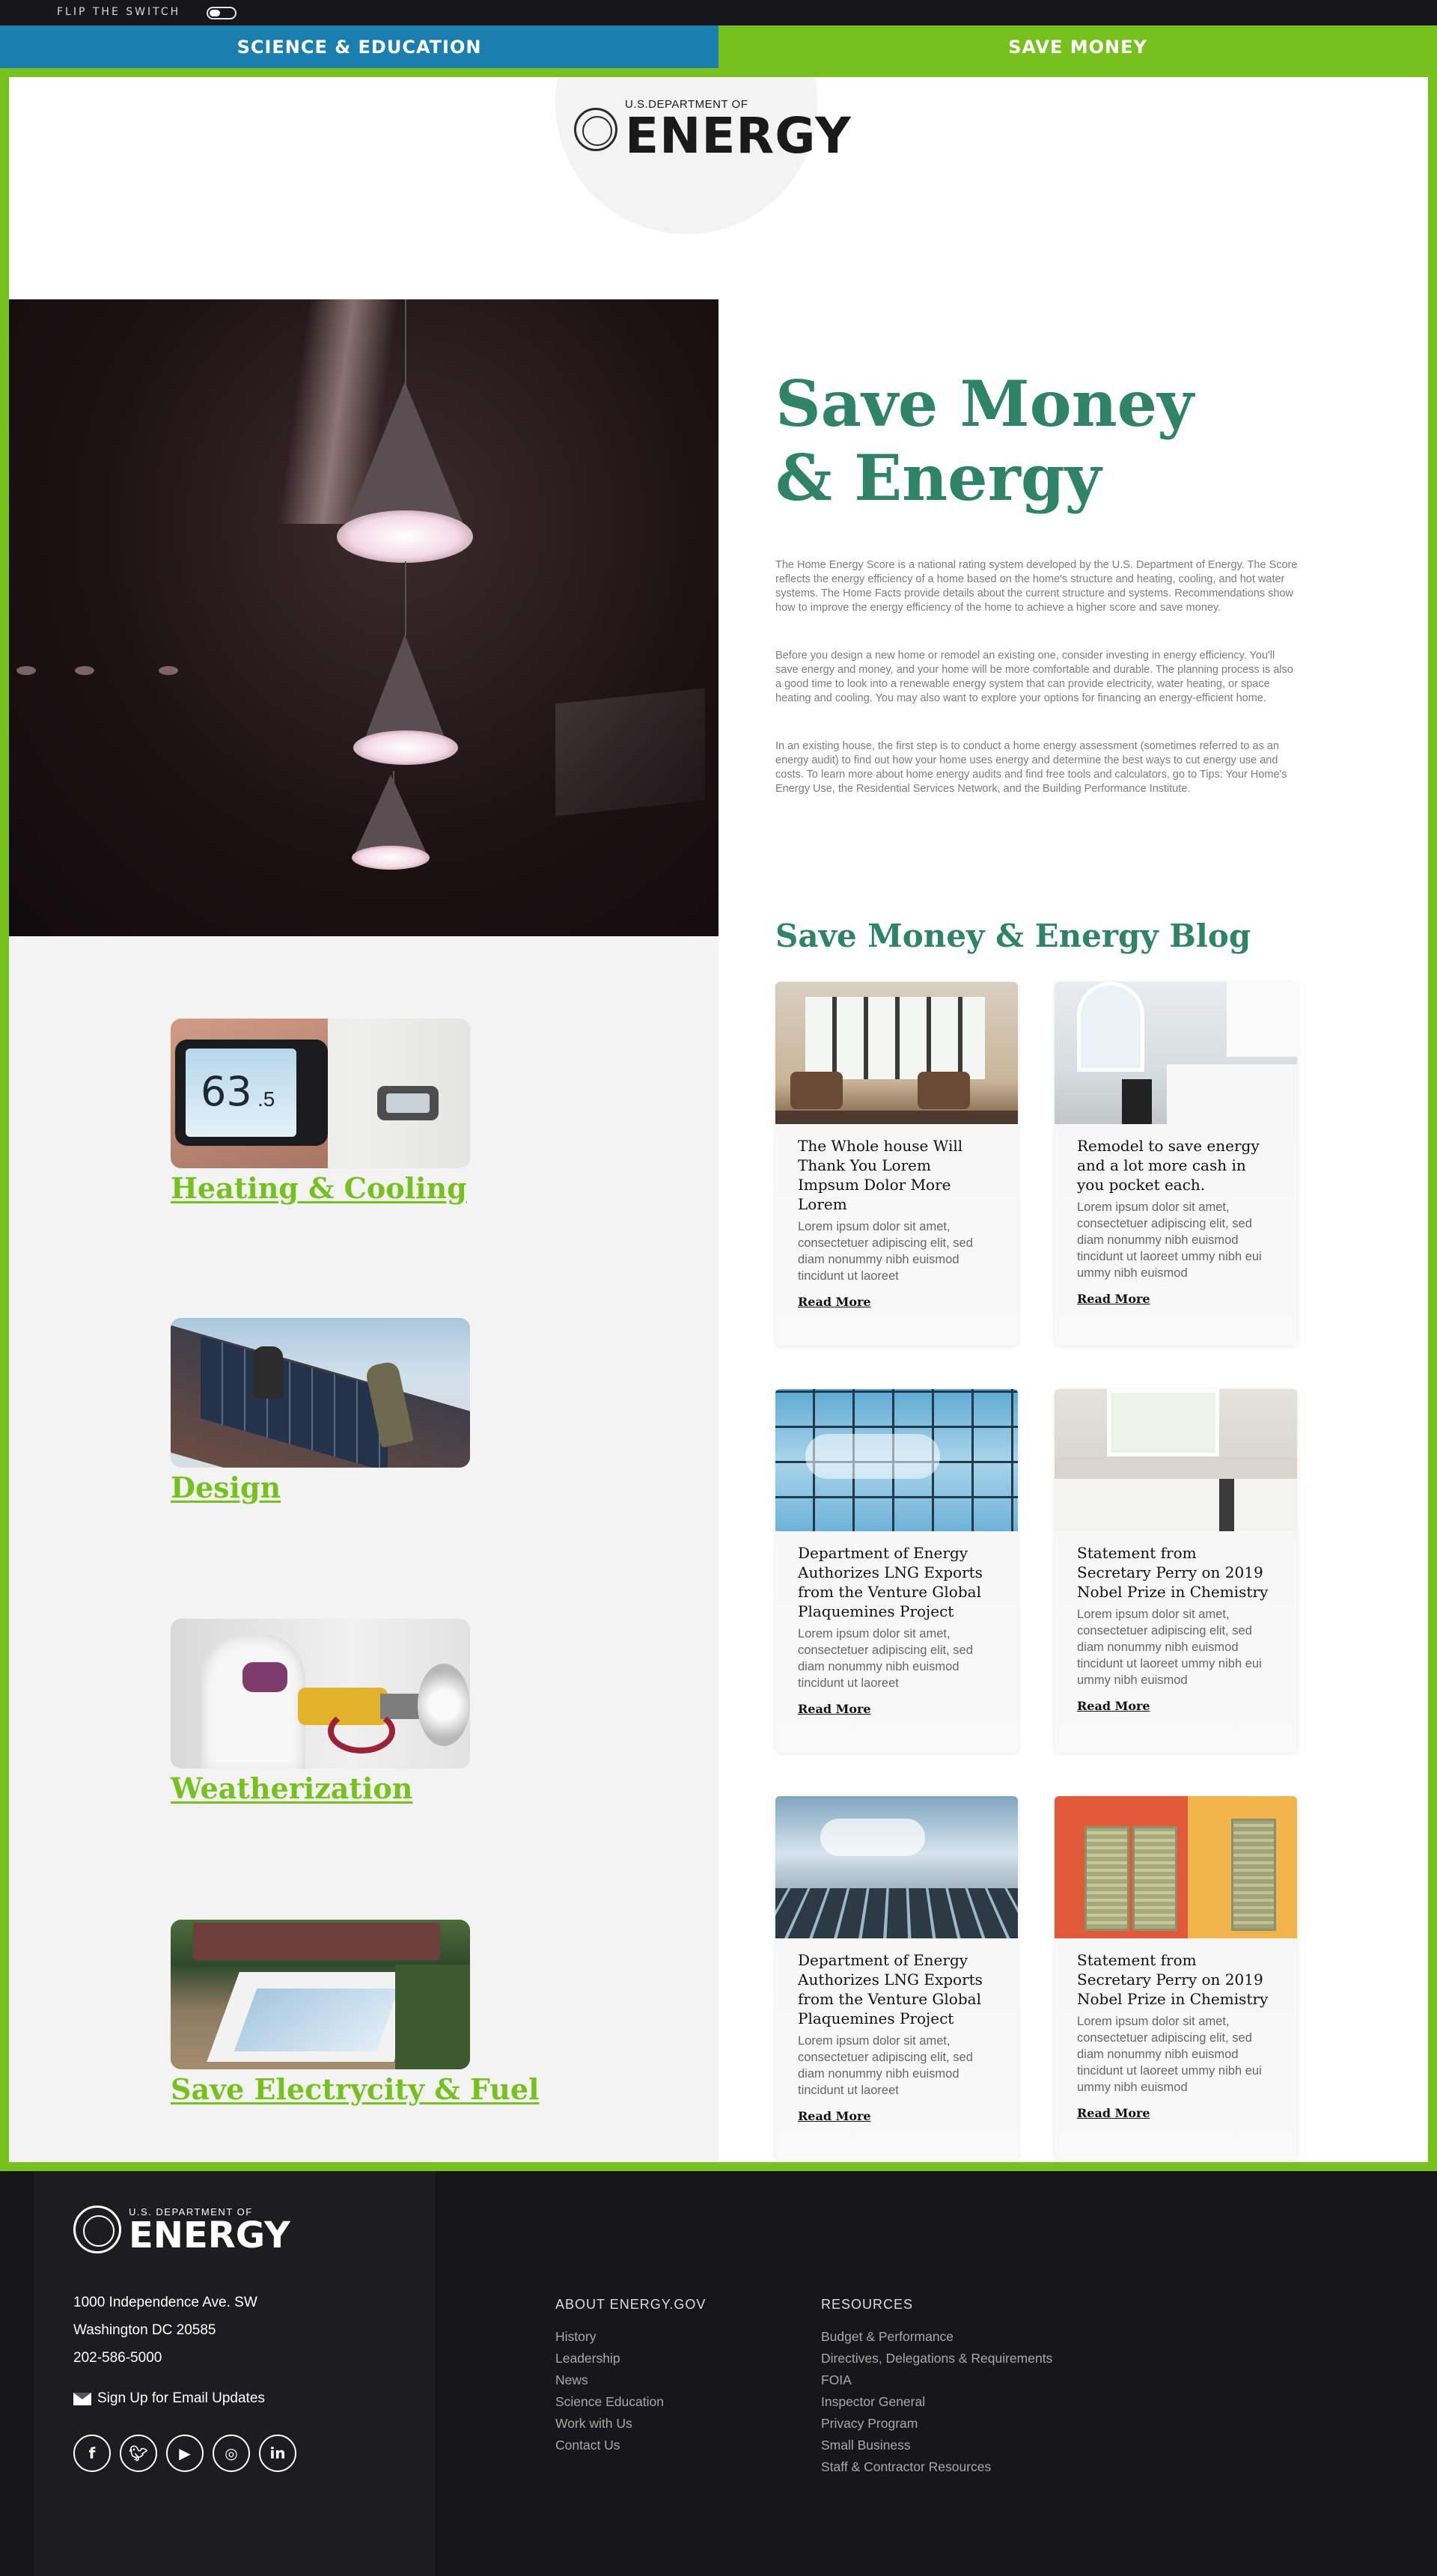 The image size is (1437, 2576). I want to click on email-signup-link: Sign Up for Email Updates, so click(169, 2398).